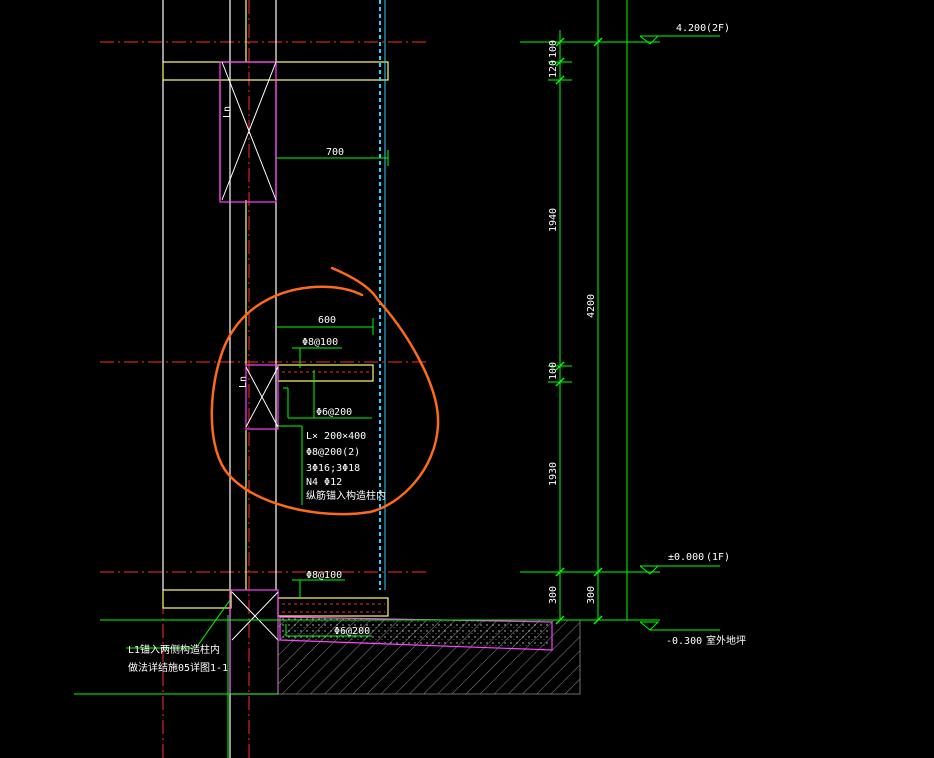 This screenshot has width=934, height=758. What do you see at coordinates (174, 649) in the screenshot?
I see `note-line-1: L1锚入两侧构造柱内` at bounding box center [174, 649].